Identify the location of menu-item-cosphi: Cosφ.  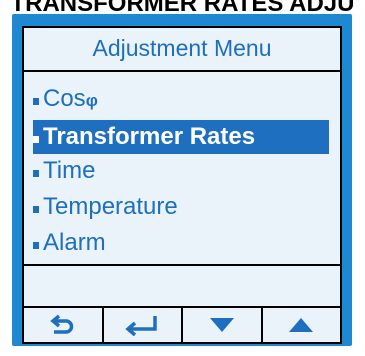
(181, 99).